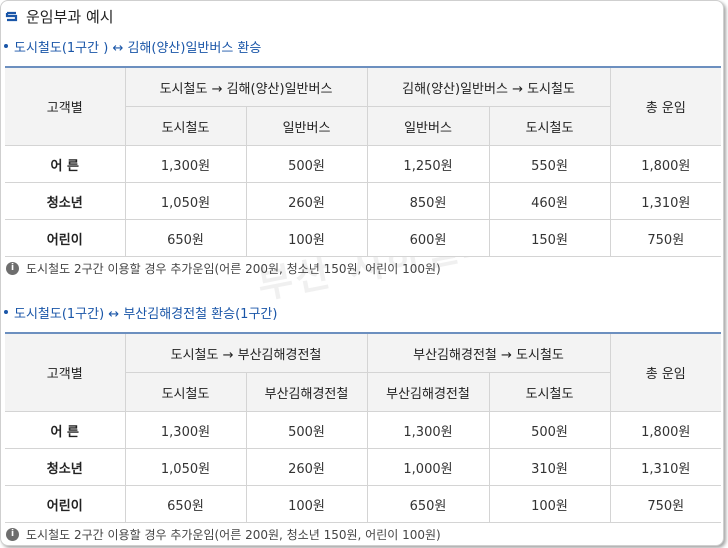 The image size is (728, 548). What do you see at coordinates (549, 467) in the screenshot?
I see `cell-b2: 310원` at bounding box center [549, 467].